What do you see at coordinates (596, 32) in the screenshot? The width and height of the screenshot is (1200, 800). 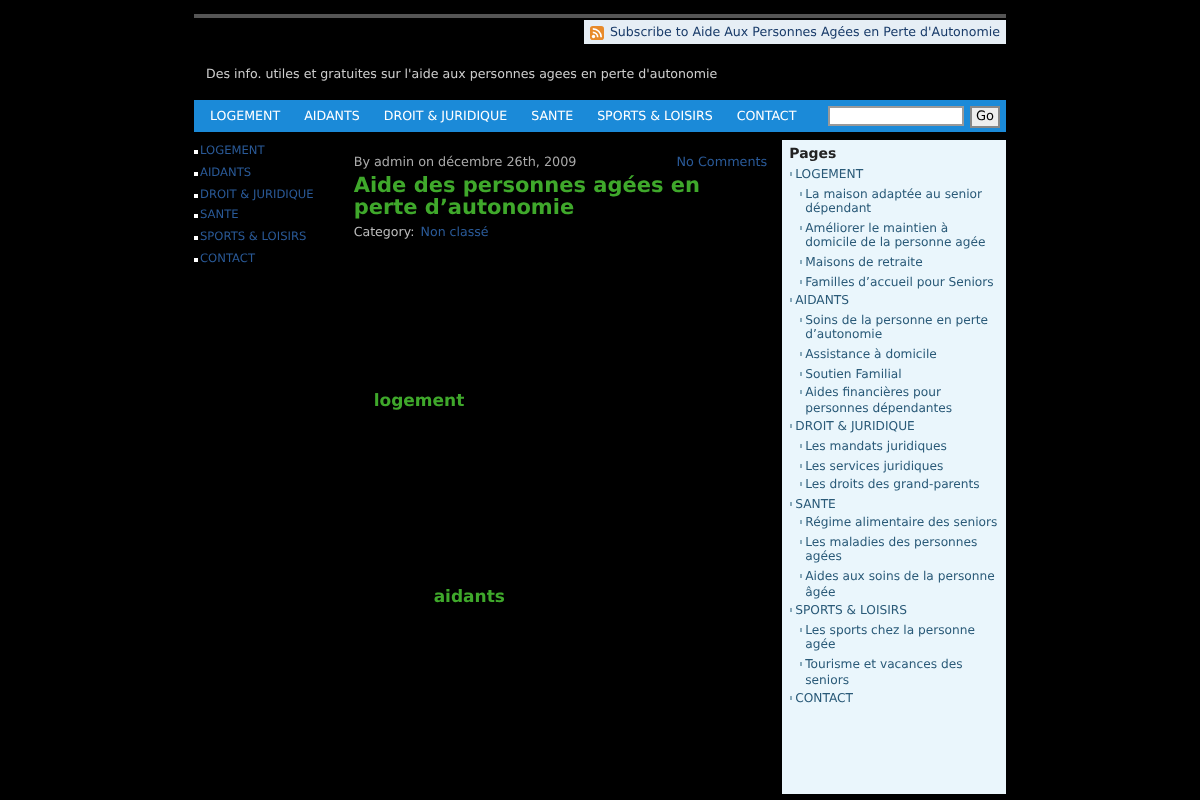 I see `rss-icon` at bounding box center [596, 32].